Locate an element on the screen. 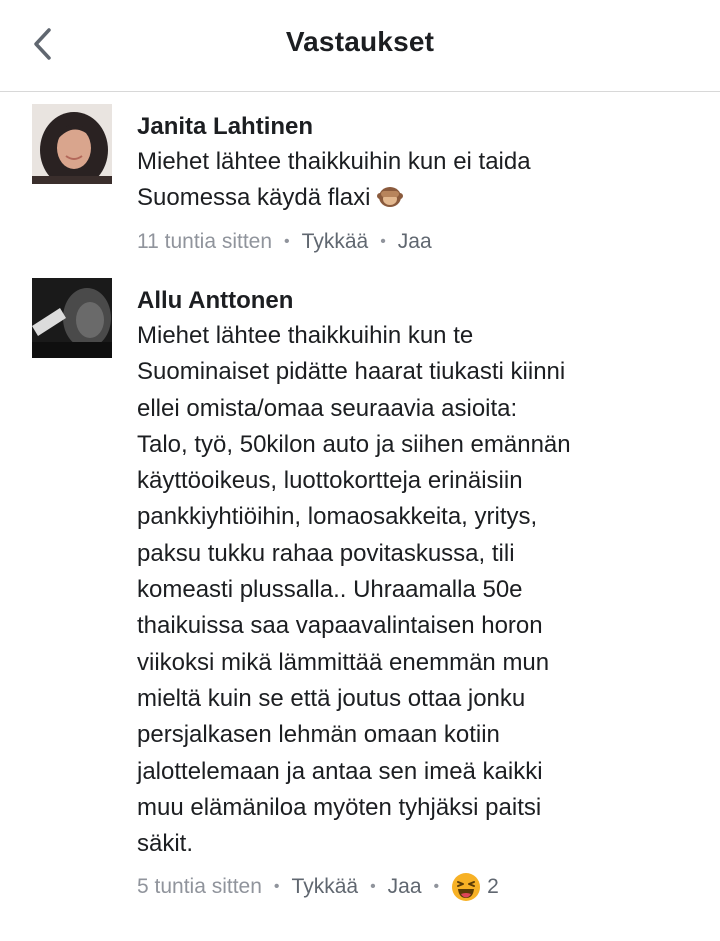 This screenshot has width=720, height=941. comment-text-line: viikoksi mikä lämmittää enemmän mun is located at coordinates (343, 662).